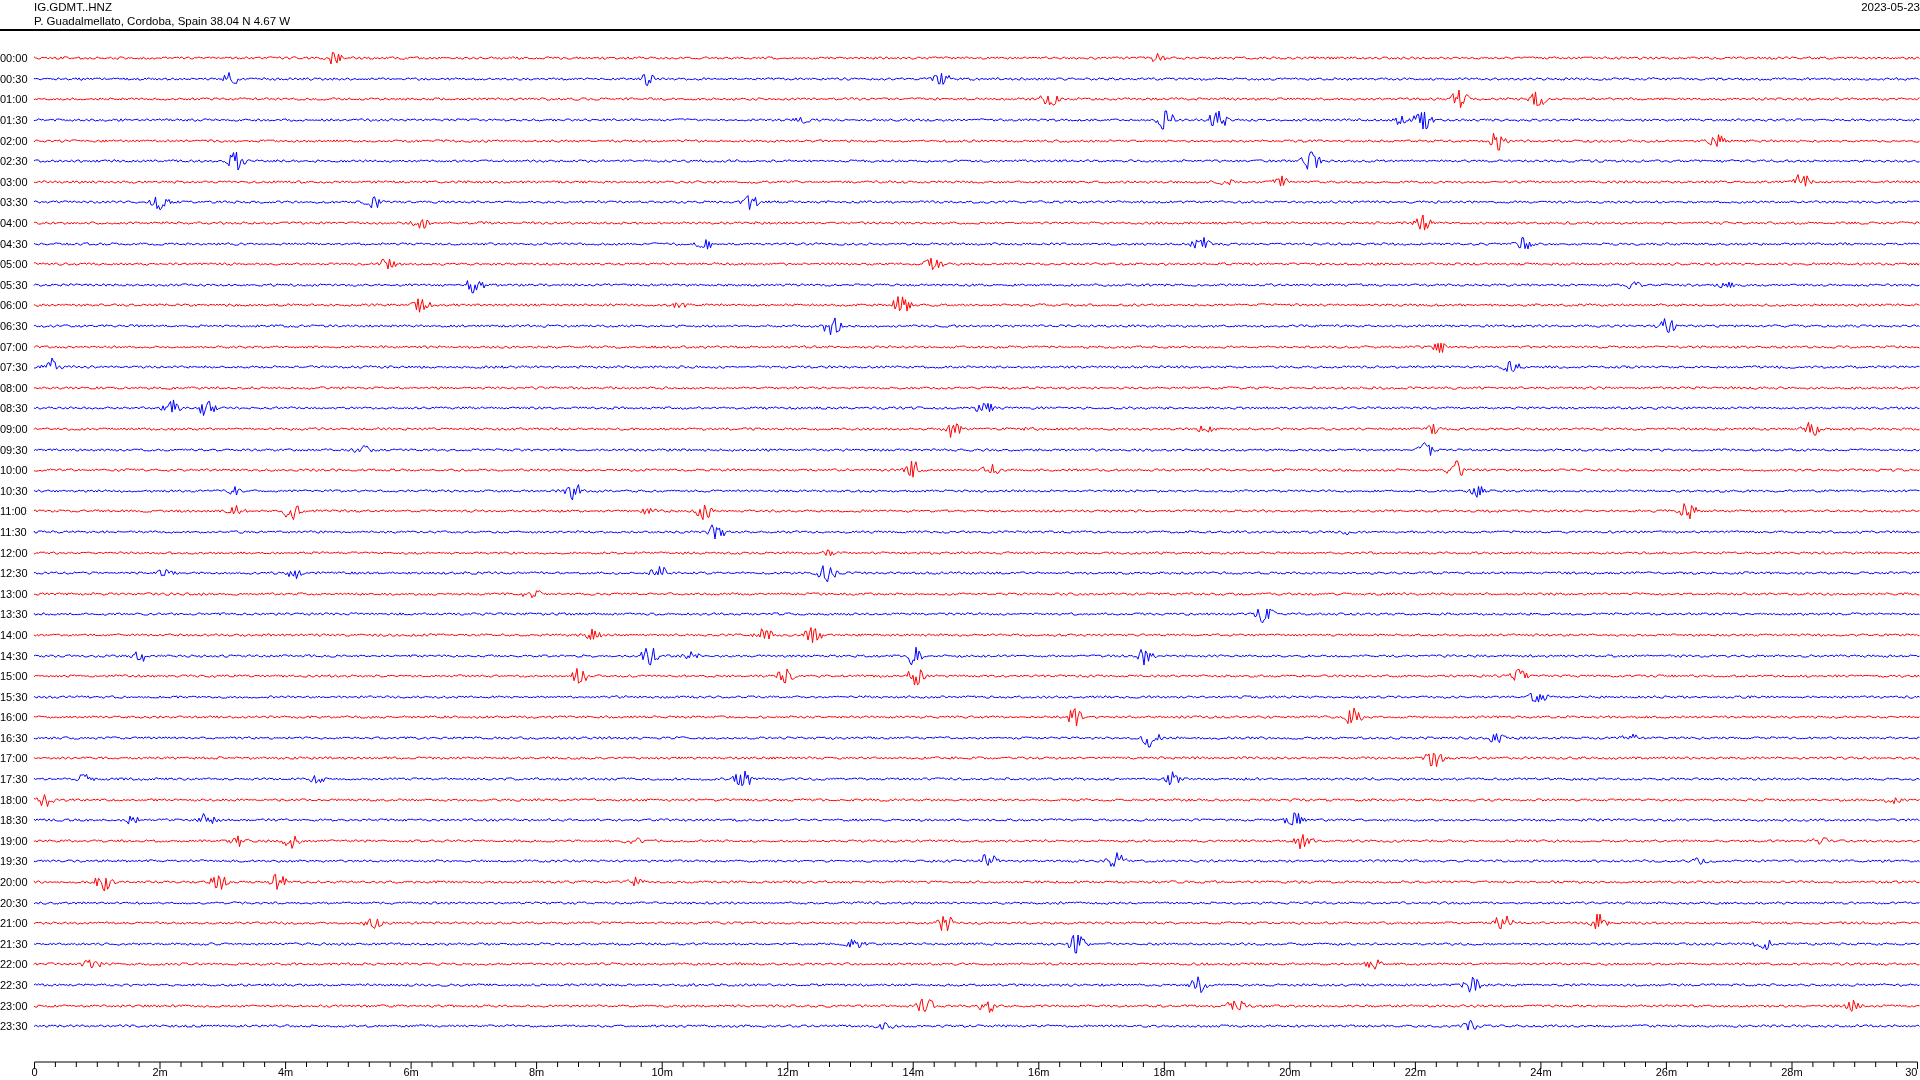 The image size is (1920, 1080). What do you see at coordinates (14, 408) in the screenshot?
I see `hour-label: 08:30` at bounding box center [14, 408].